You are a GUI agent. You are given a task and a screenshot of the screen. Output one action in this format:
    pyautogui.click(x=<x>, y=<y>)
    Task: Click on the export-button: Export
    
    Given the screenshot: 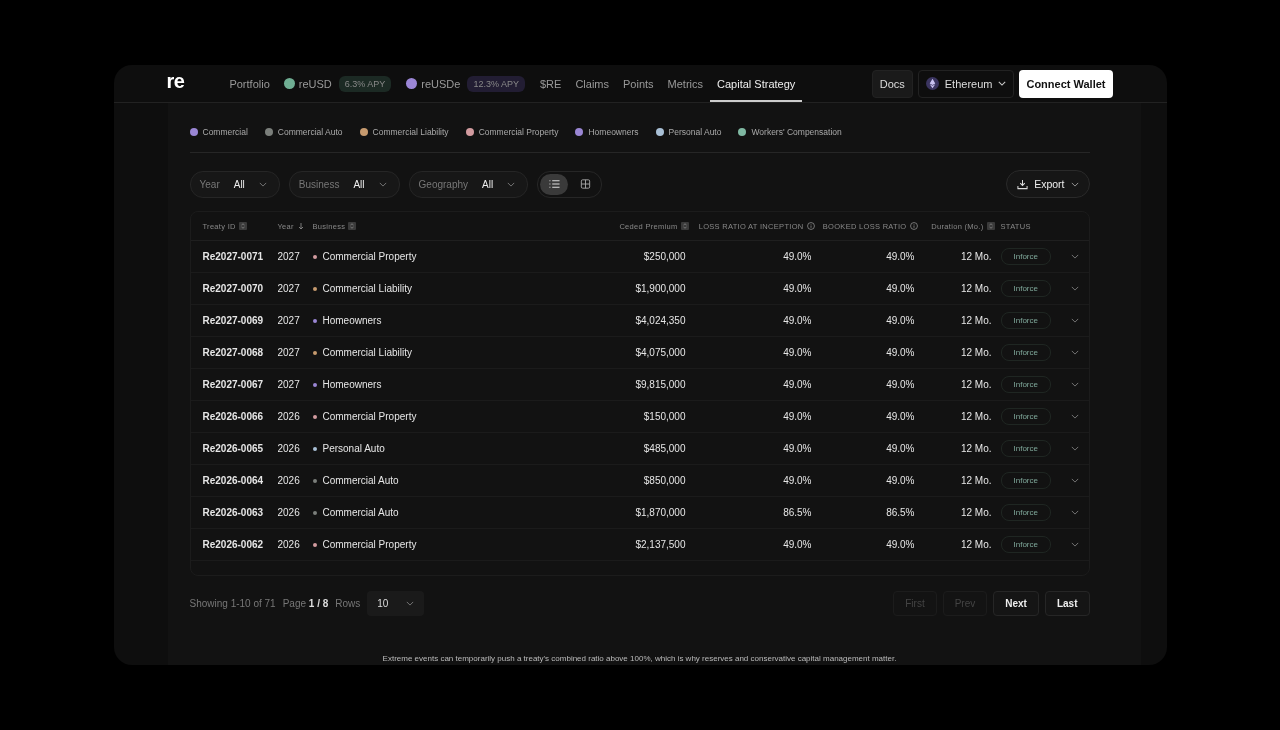 What is the action you would take?
    pyautogui.click(x=1048, y=184)
    